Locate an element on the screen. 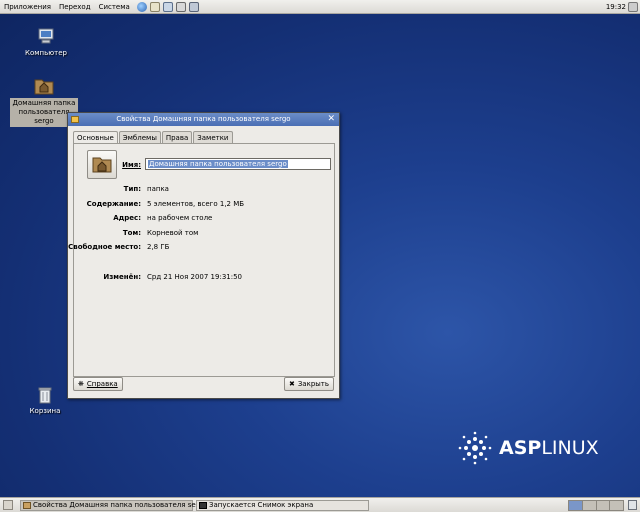 This screenshot has height=512, width=640. contents-label: Содержание: is located at coordinates (113, 204).